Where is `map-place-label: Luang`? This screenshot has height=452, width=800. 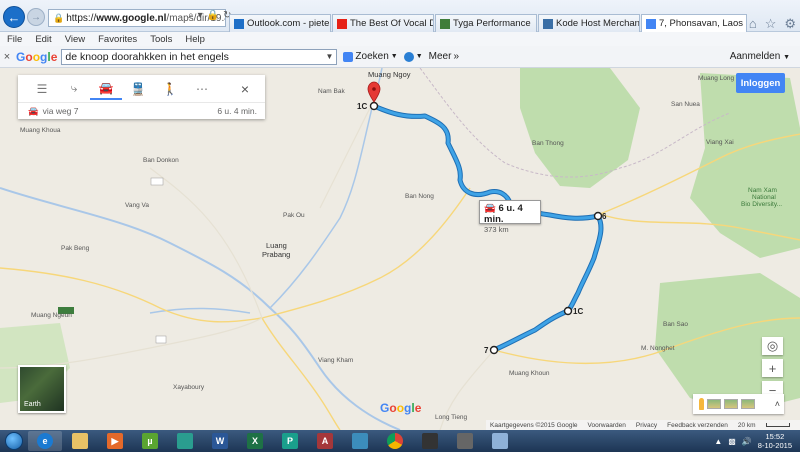
map-place-label: Luang is located at coordinates (276, 245).